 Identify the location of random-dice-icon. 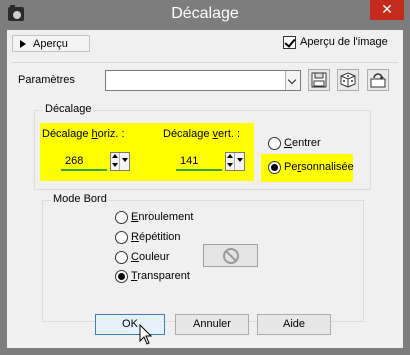
(348, 80).